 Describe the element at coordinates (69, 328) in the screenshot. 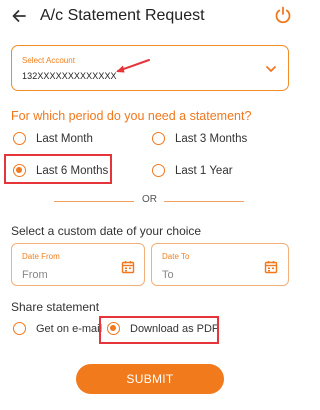

I see `option-label: Get on e-mail` at that location.